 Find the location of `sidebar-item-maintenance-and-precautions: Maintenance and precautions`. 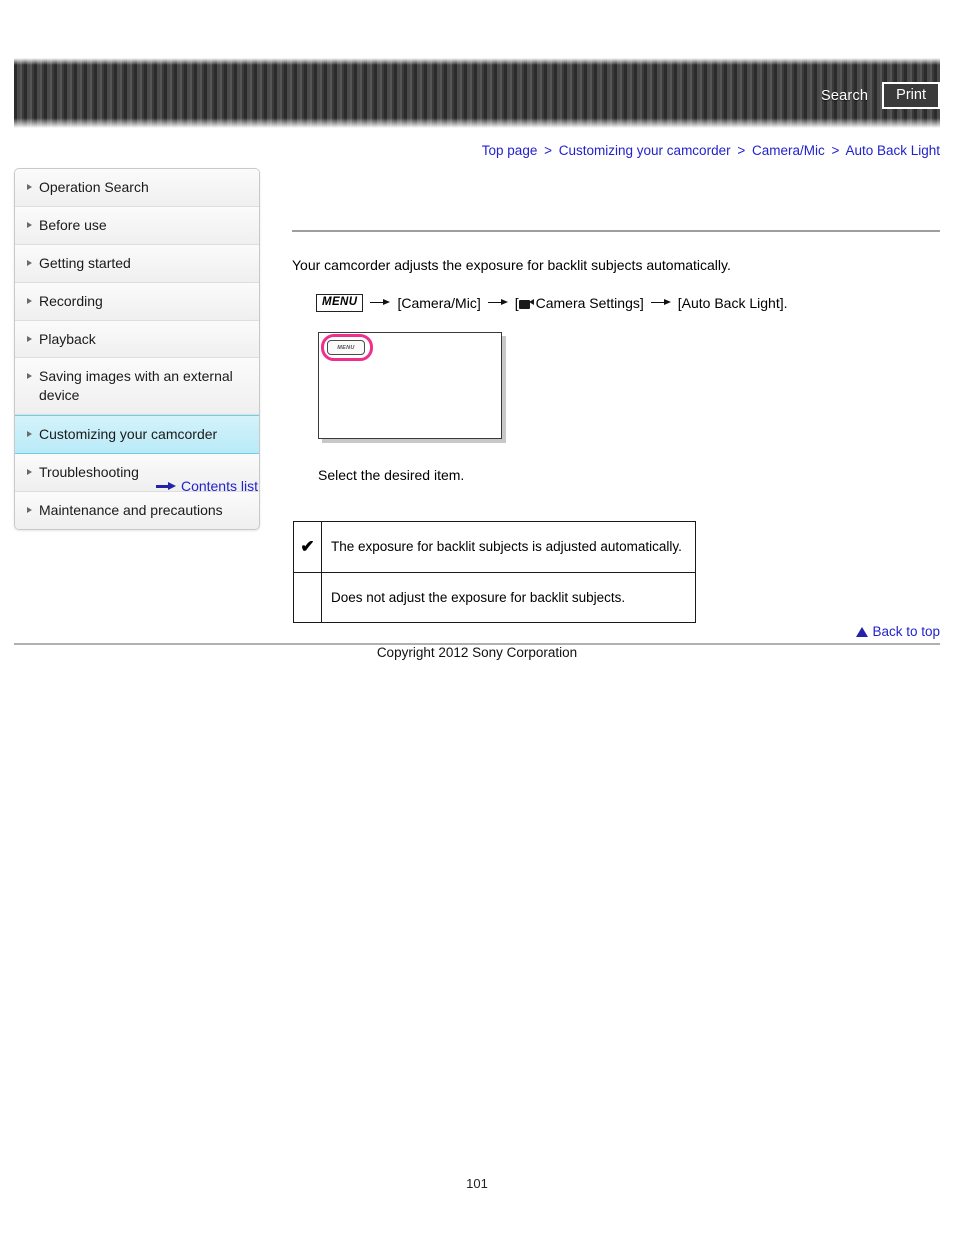

sidebar-item-maintenance-and-precautions: Maintenance and precautions is located at coordinates (137, 510).